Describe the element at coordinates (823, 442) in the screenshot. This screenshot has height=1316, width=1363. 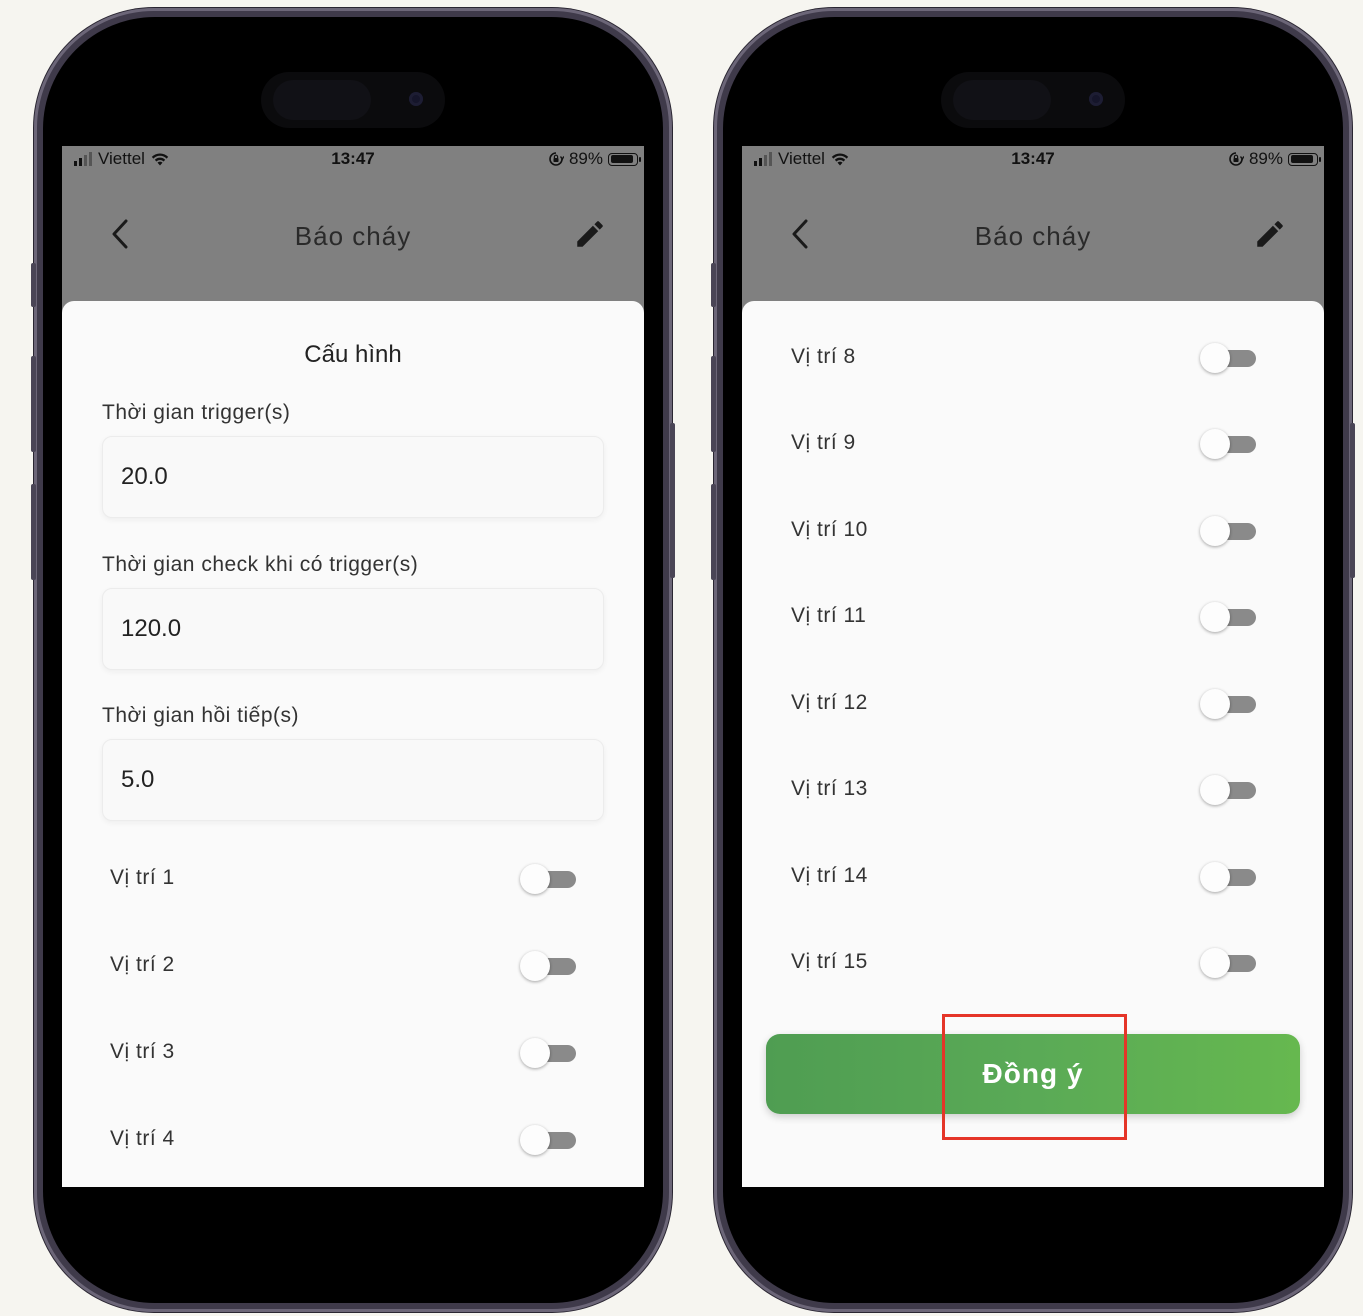
I see `position-label: Vị trí 9` at that location.